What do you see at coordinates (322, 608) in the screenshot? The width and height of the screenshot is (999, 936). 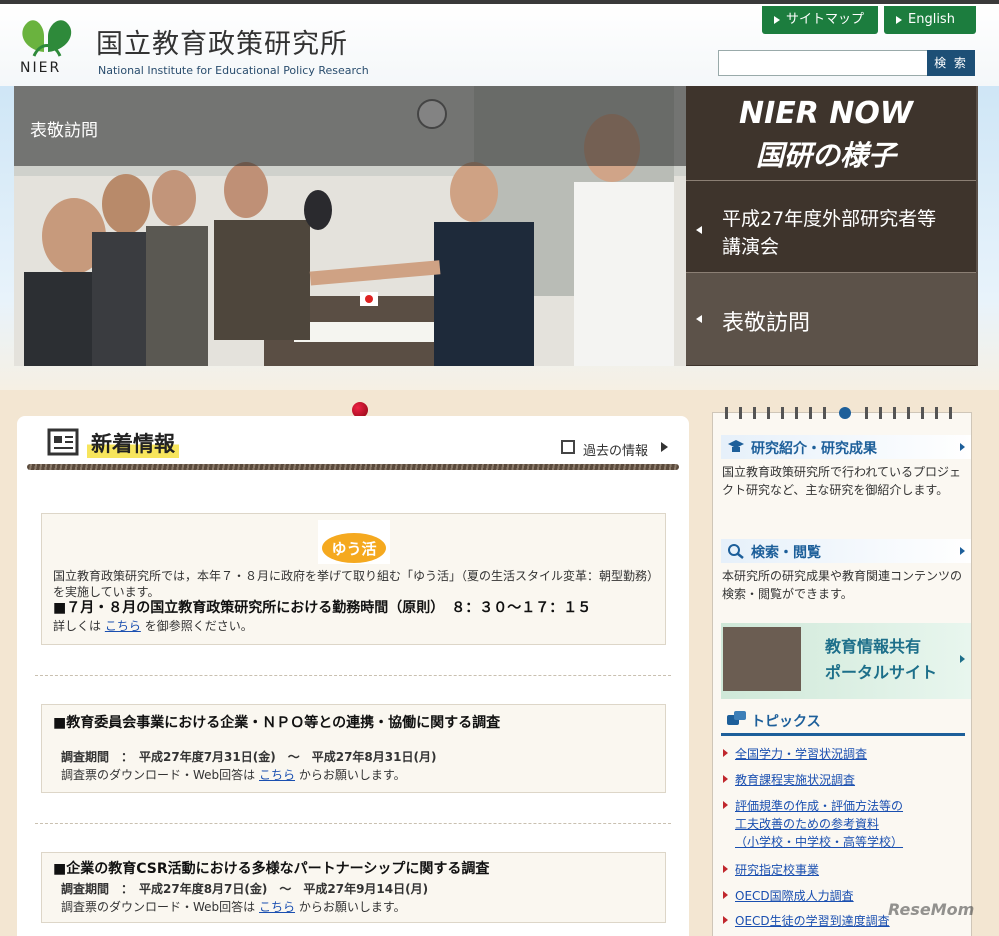 I see `news-item-headline: ■７月・８月の国立教育政策研究所における勤務時間（原則） ８：３０～１７：１５` at bounding box center [322, 608].